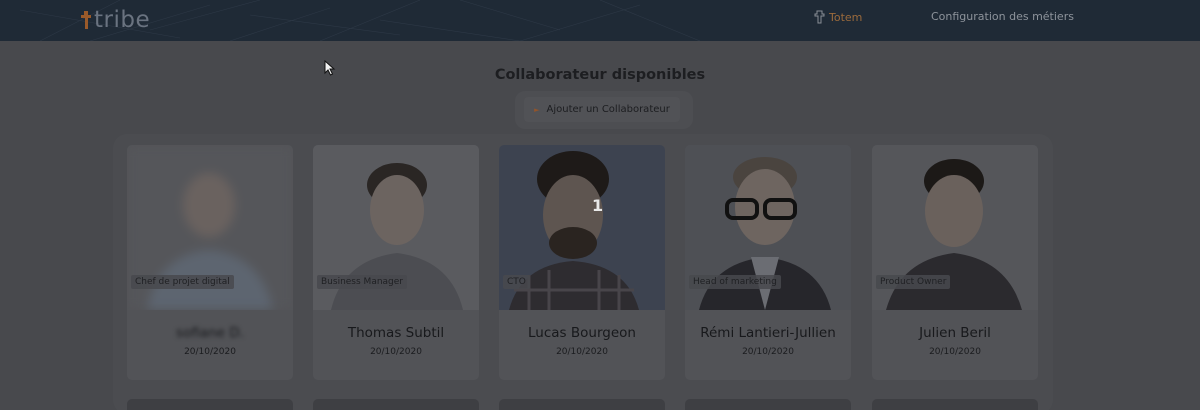  Describe the element at coordinates (582, 227) in the screenshot. I see `collaborator-photo: CTO` at that location.